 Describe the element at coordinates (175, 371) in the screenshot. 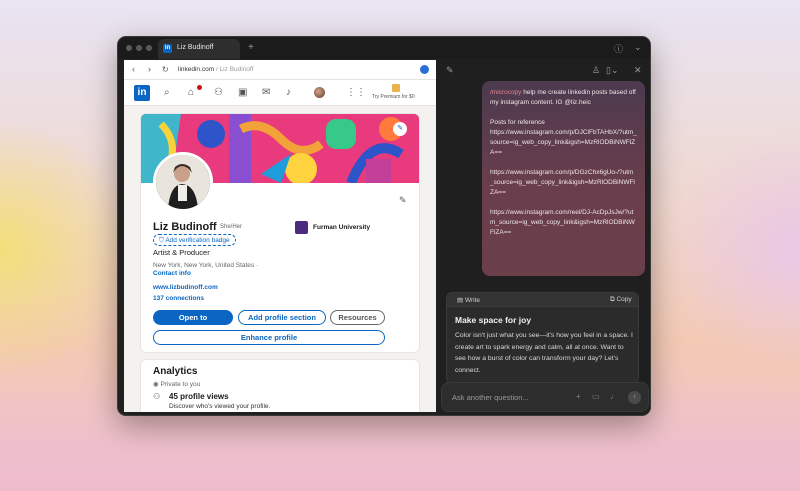

I see `analytics-title: Analytics` at that location.